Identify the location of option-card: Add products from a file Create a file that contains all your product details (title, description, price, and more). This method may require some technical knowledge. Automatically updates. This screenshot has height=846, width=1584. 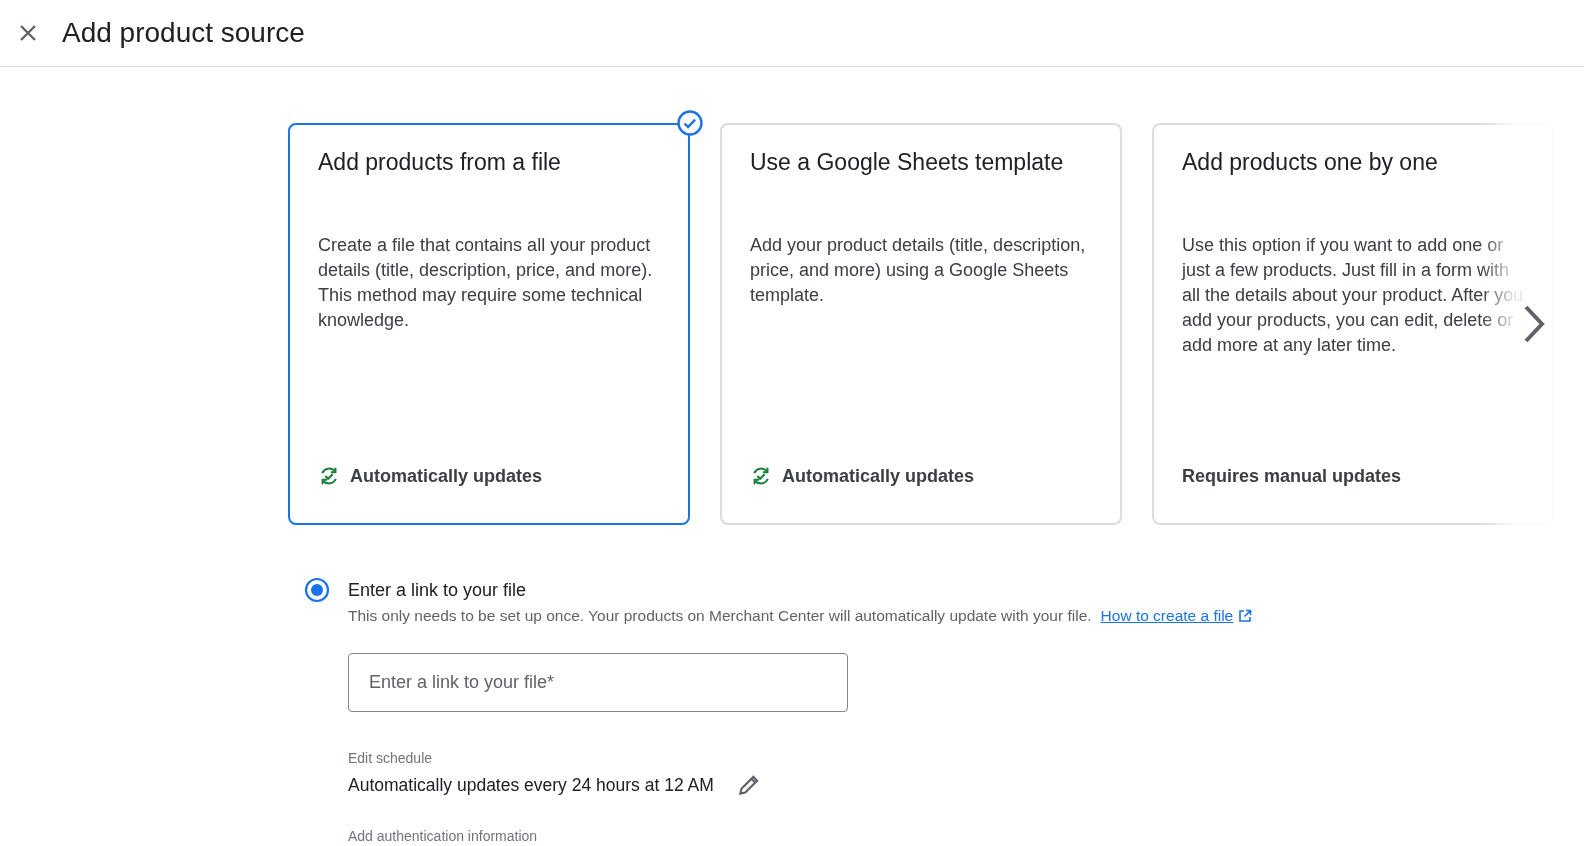
(489, 324).